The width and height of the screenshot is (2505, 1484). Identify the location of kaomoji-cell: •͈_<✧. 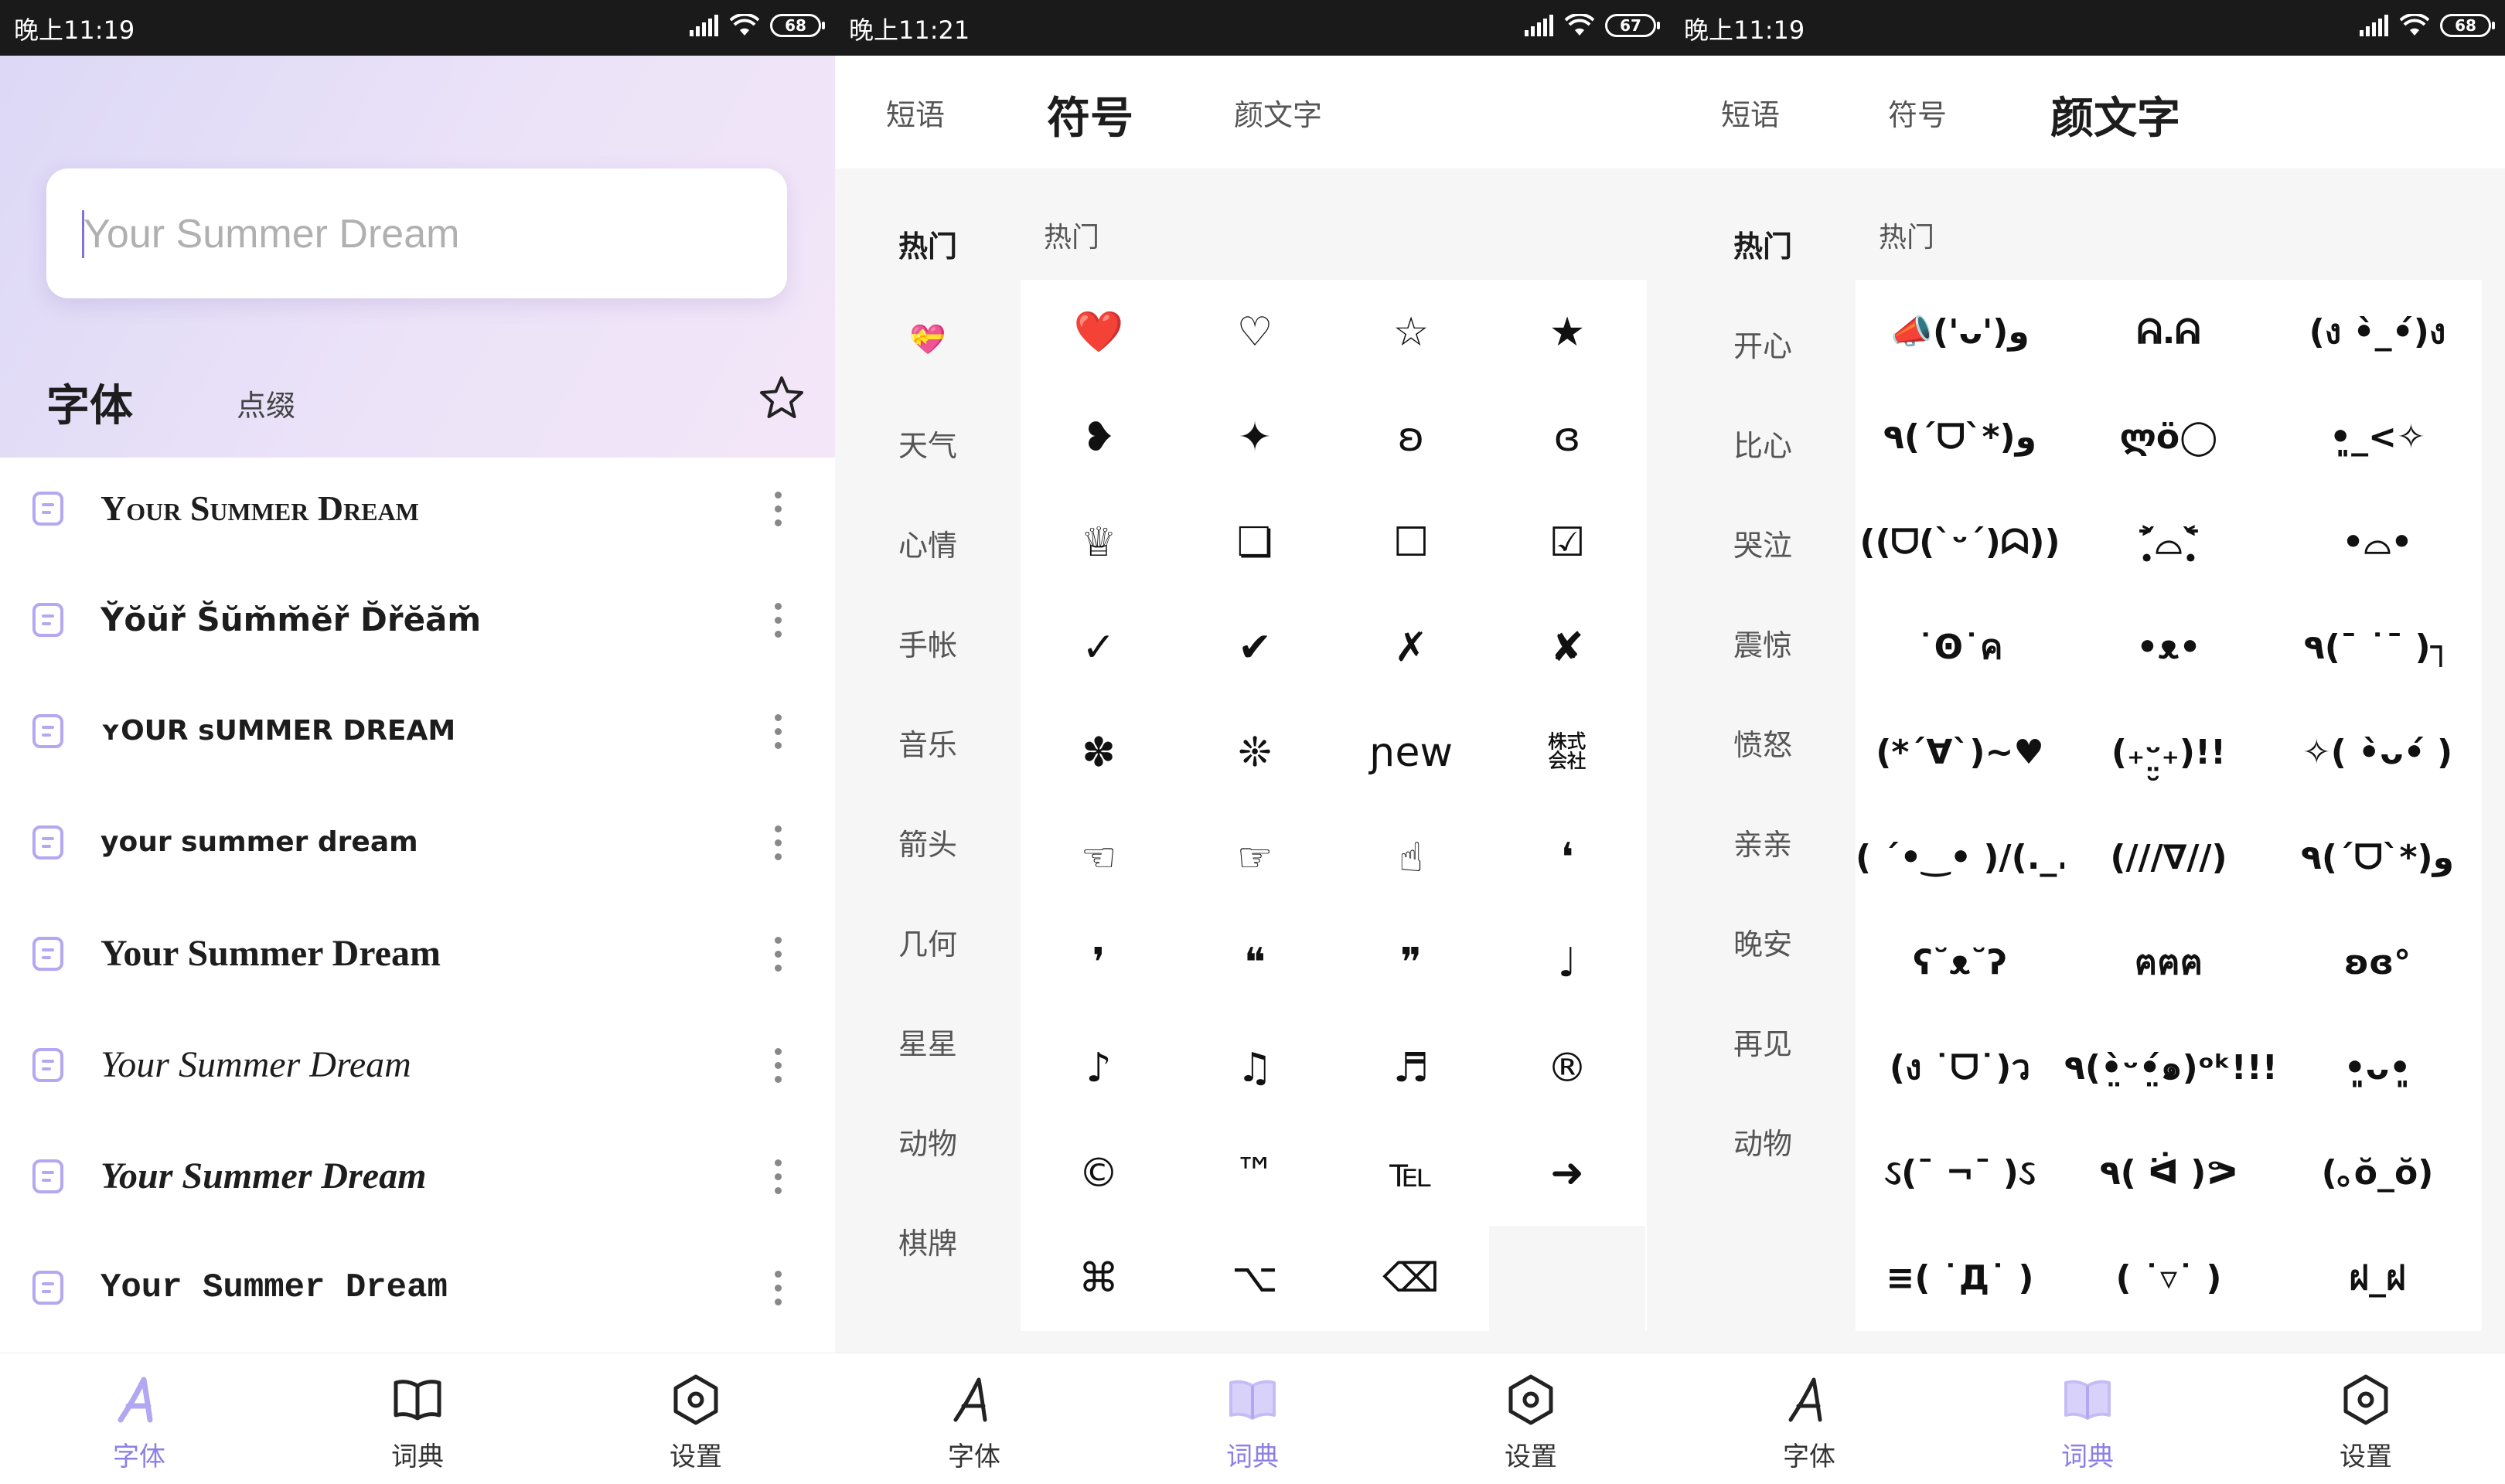
(2377, 437).